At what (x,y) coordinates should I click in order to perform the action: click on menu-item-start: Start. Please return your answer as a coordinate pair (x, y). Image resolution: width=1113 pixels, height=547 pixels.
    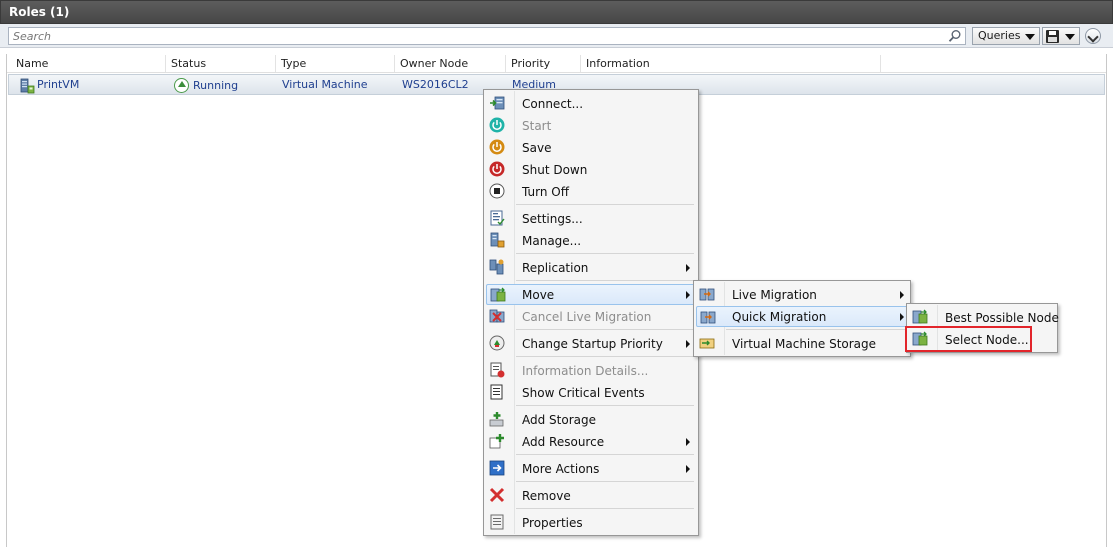
    Looking at the image, I should click on (591, 125).